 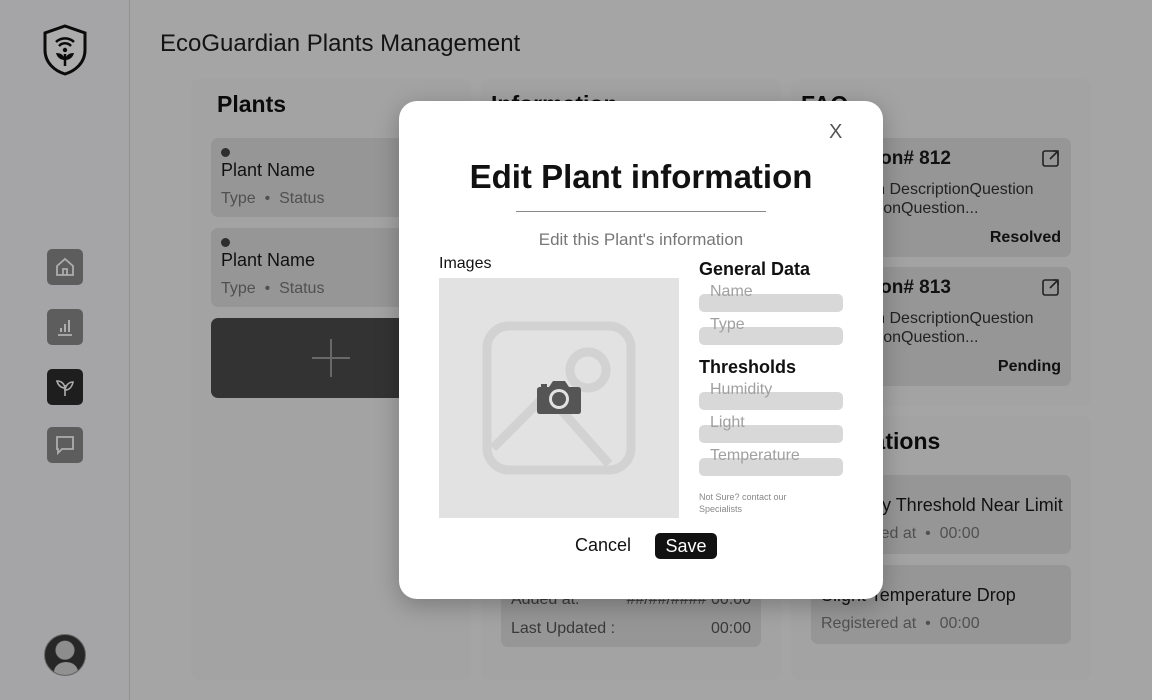 What do you see at coordinates (741, 389) in the screenshot?
I see `humidity-placeholder: Humidity` at bounding box center [741, 389].